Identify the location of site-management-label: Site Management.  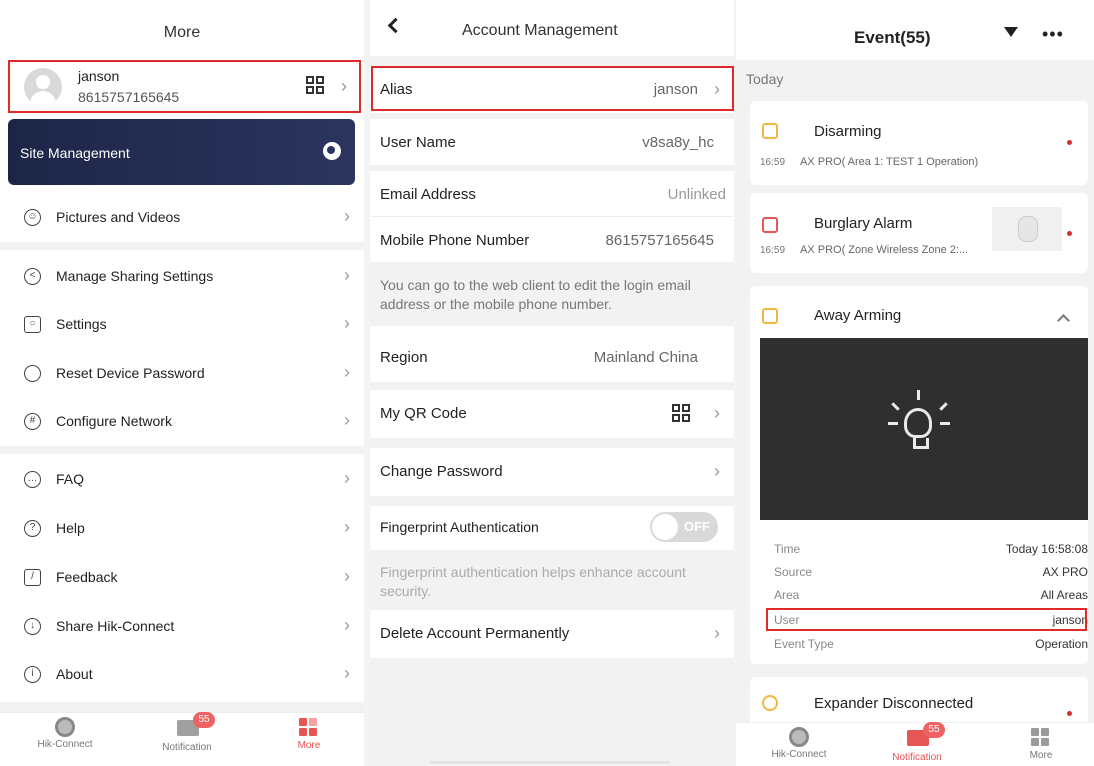
(75, 153).